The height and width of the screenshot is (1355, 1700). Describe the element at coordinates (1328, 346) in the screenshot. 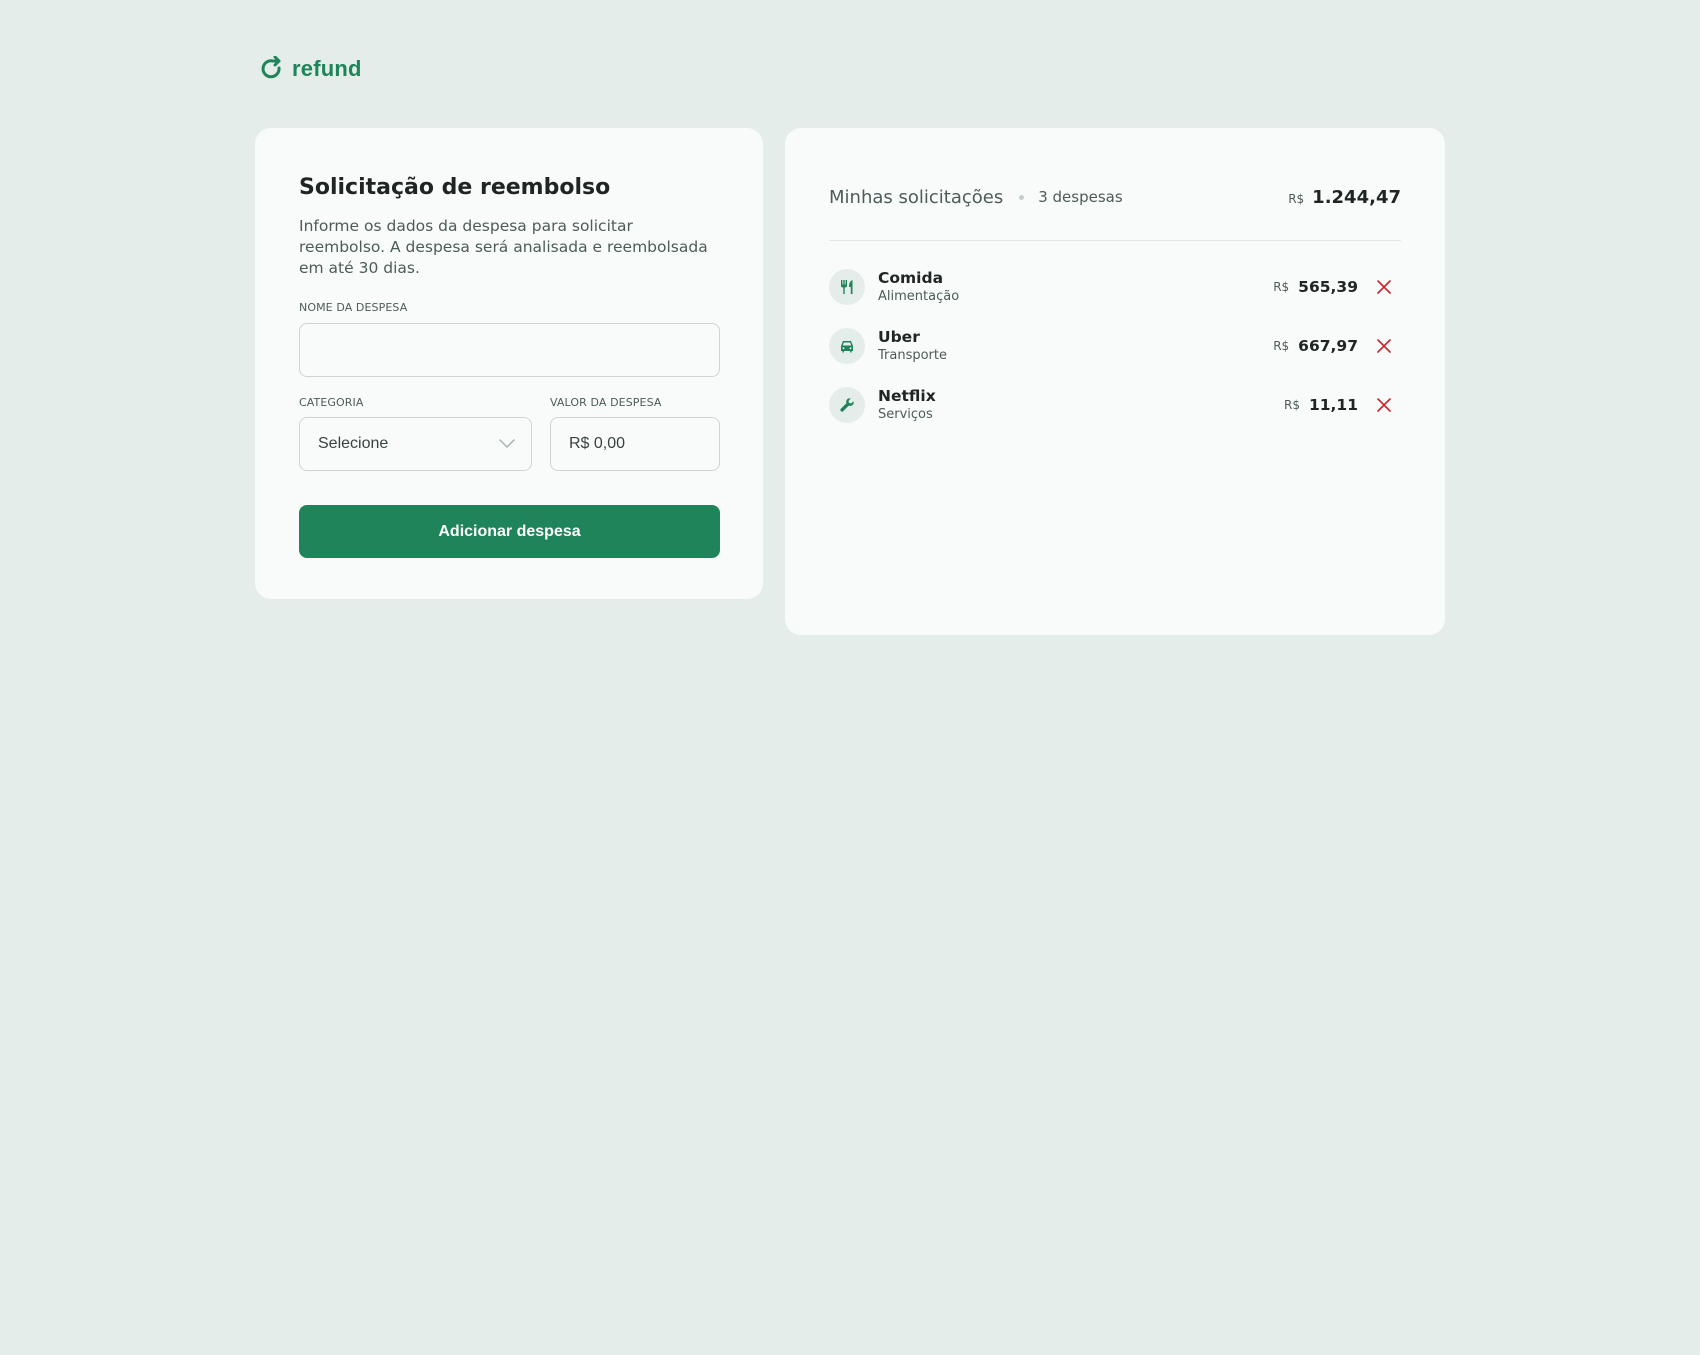

I see `expense-value: 667,97` at that location.